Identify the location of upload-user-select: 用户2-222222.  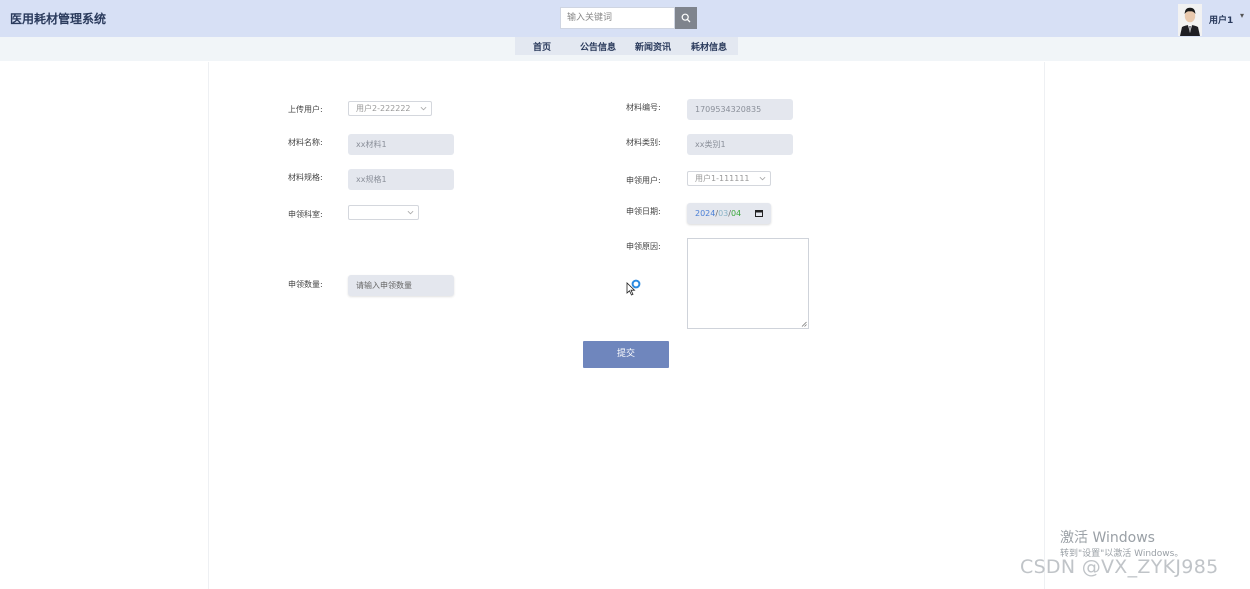
(390, 108).